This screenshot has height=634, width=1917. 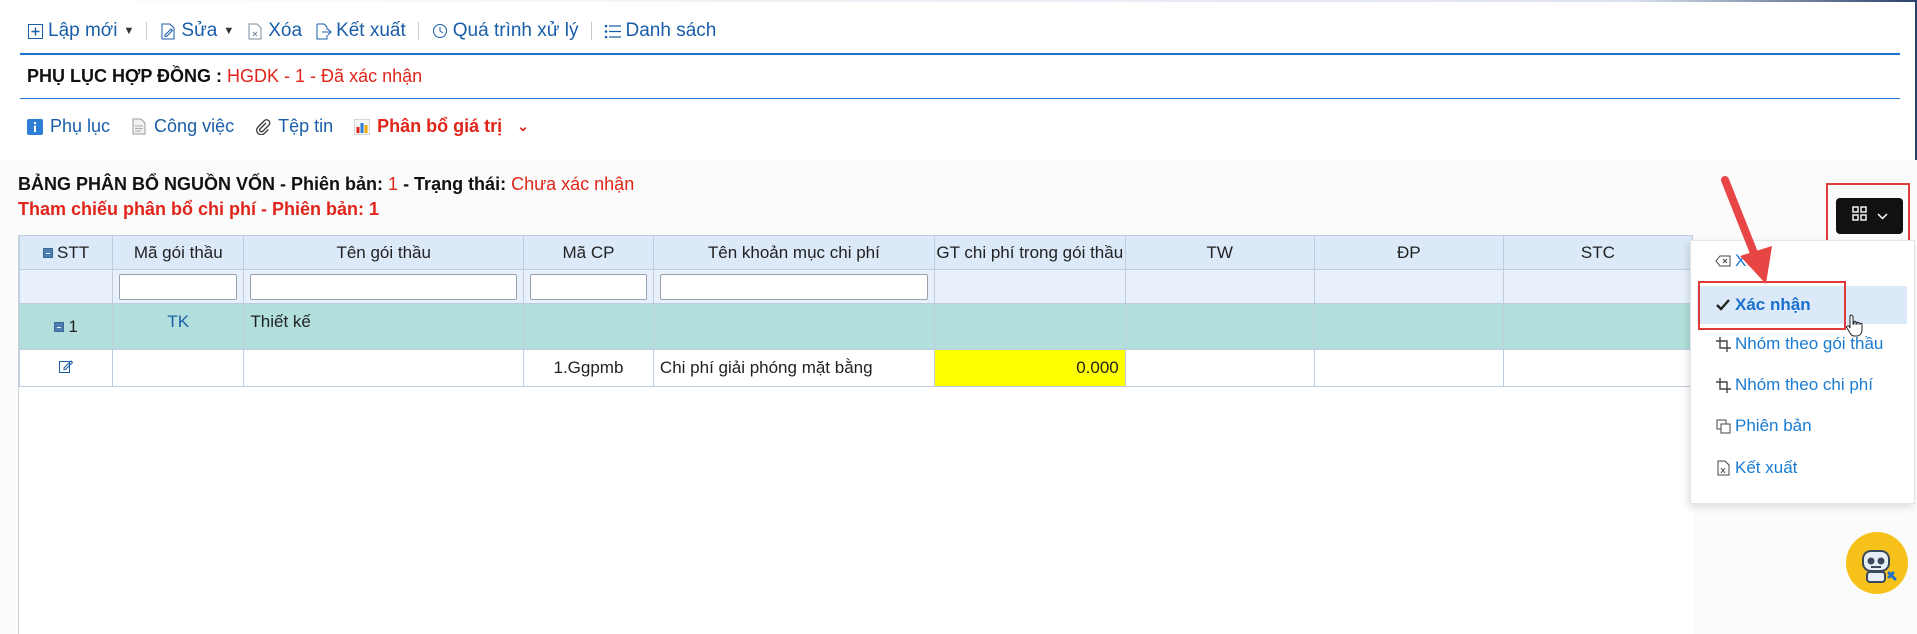 I want to click on edit-document-icon, so click(x=168, y=31).